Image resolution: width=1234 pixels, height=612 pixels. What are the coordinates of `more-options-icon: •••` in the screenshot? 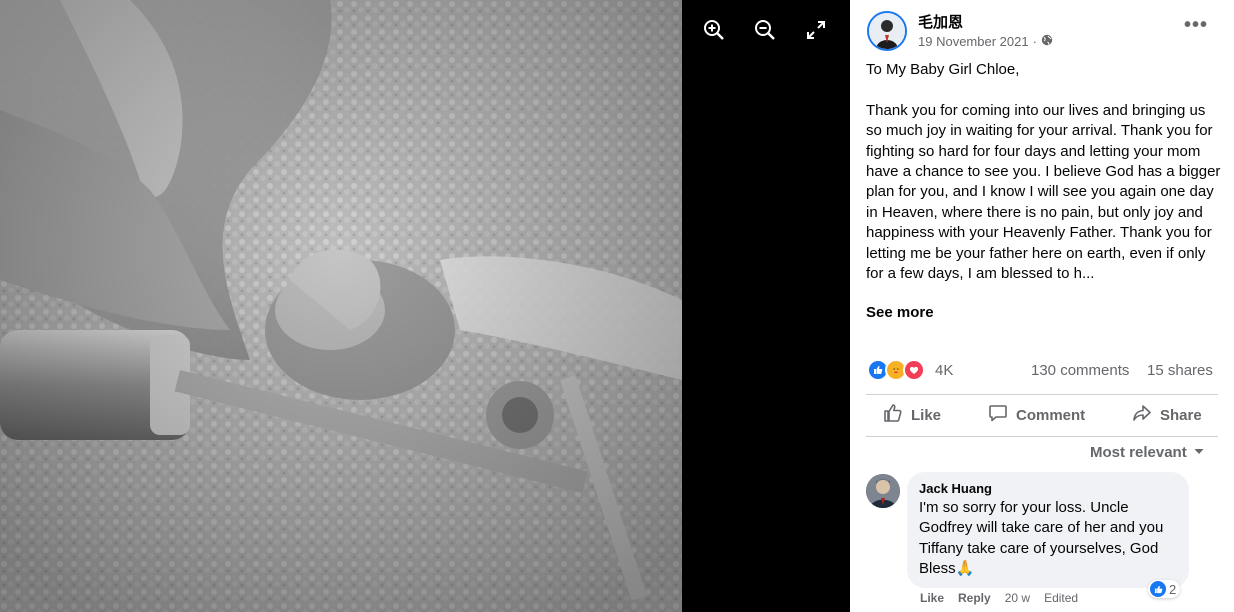 It's located at (1196, 25).